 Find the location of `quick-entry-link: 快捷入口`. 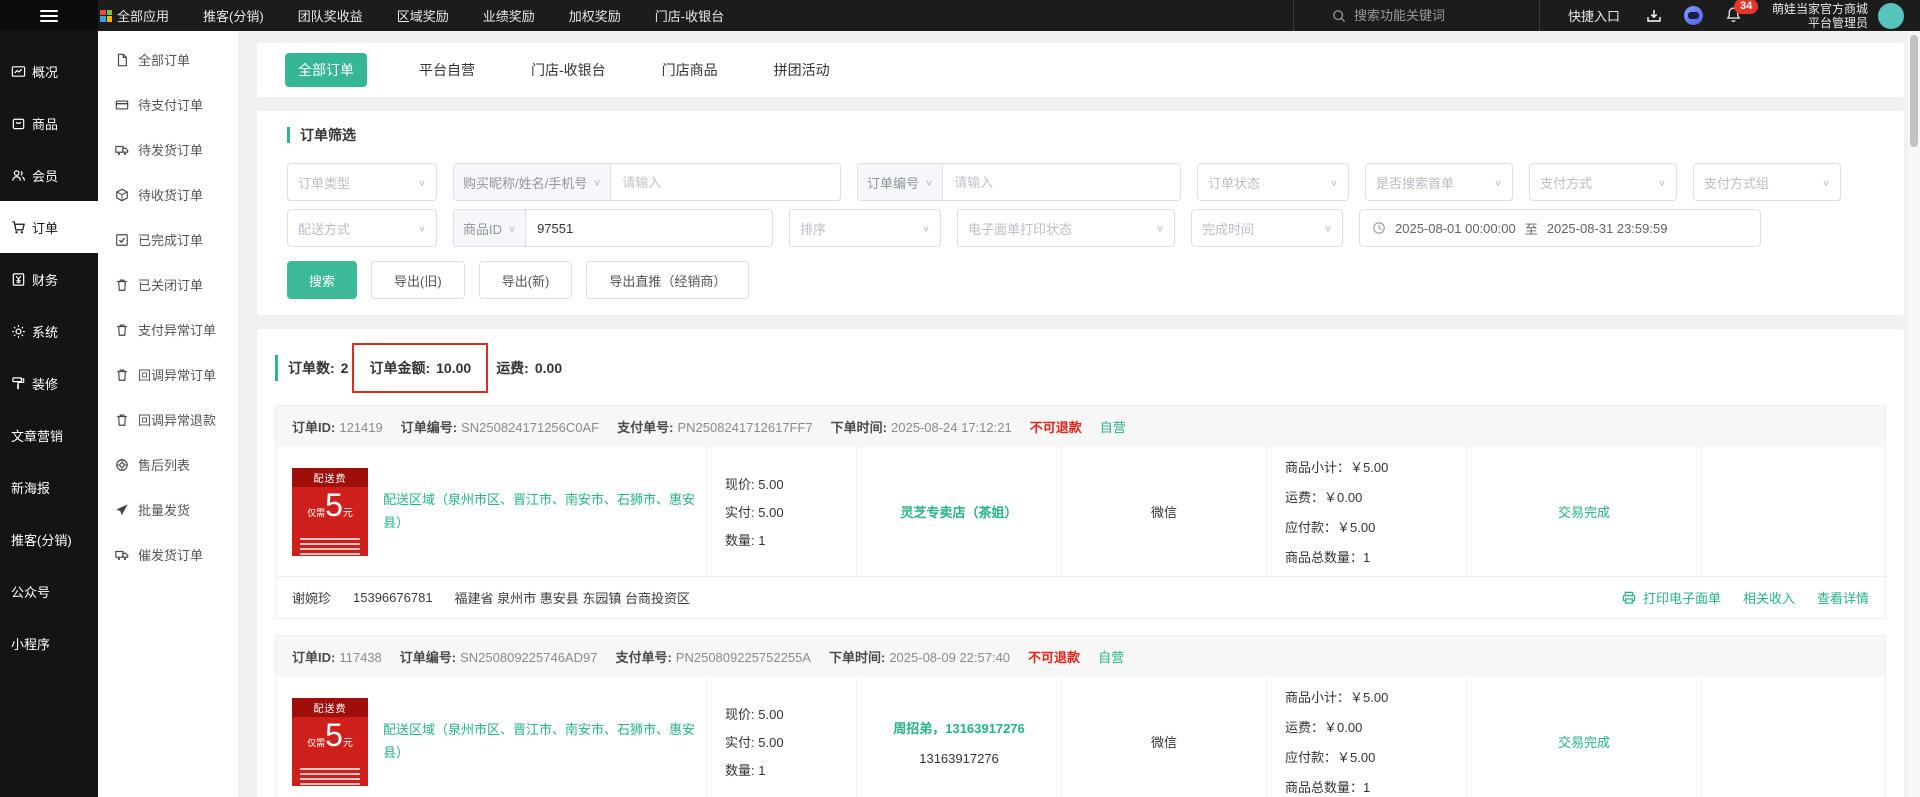

quick-entry-link: 快捷入口 is located at coordinates (1594, 15).